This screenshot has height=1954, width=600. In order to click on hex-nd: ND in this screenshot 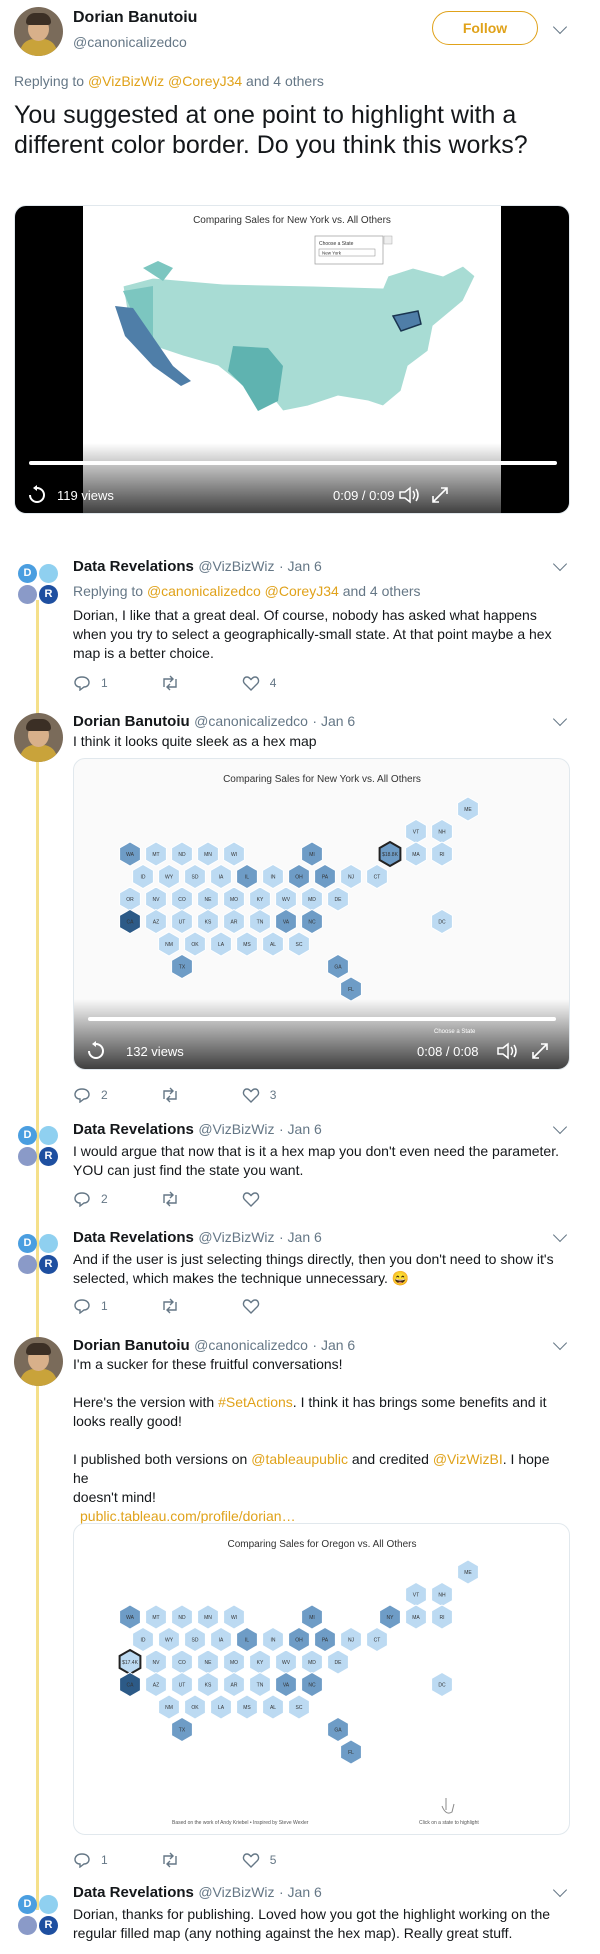, I will do `click(182, 854)`.